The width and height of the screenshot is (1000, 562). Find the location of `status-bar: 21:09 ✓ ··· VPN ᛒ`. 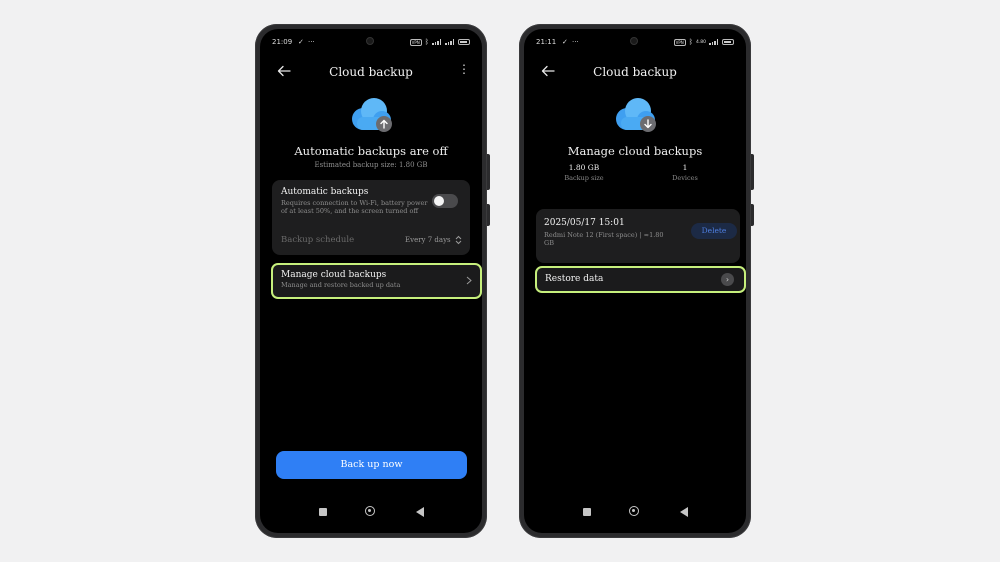

status-bar: 21:09 ✓ ··· VPN ᛒ is located at coordinates (370, 43).